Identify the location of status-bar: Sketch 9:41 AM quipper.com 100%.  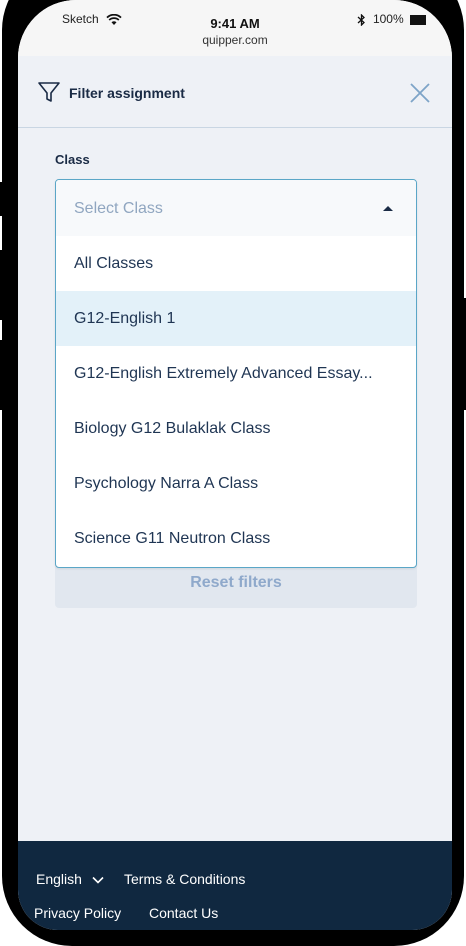
(235, 28).